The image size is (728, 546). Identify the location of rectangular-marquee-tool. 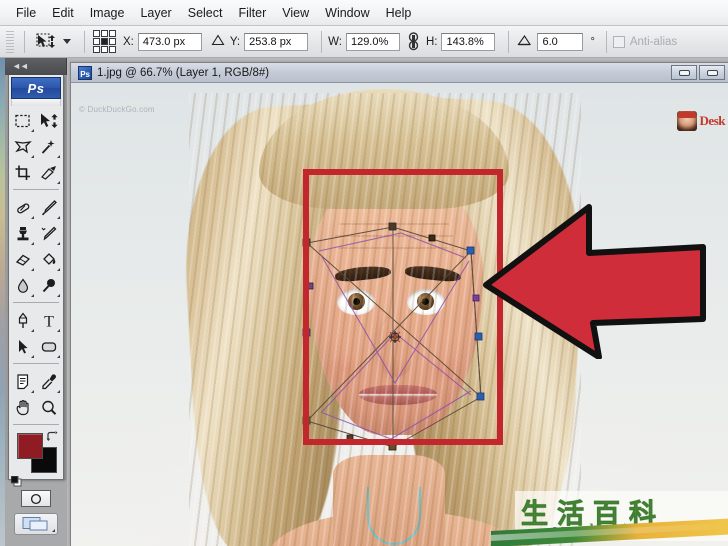
(23, 121).